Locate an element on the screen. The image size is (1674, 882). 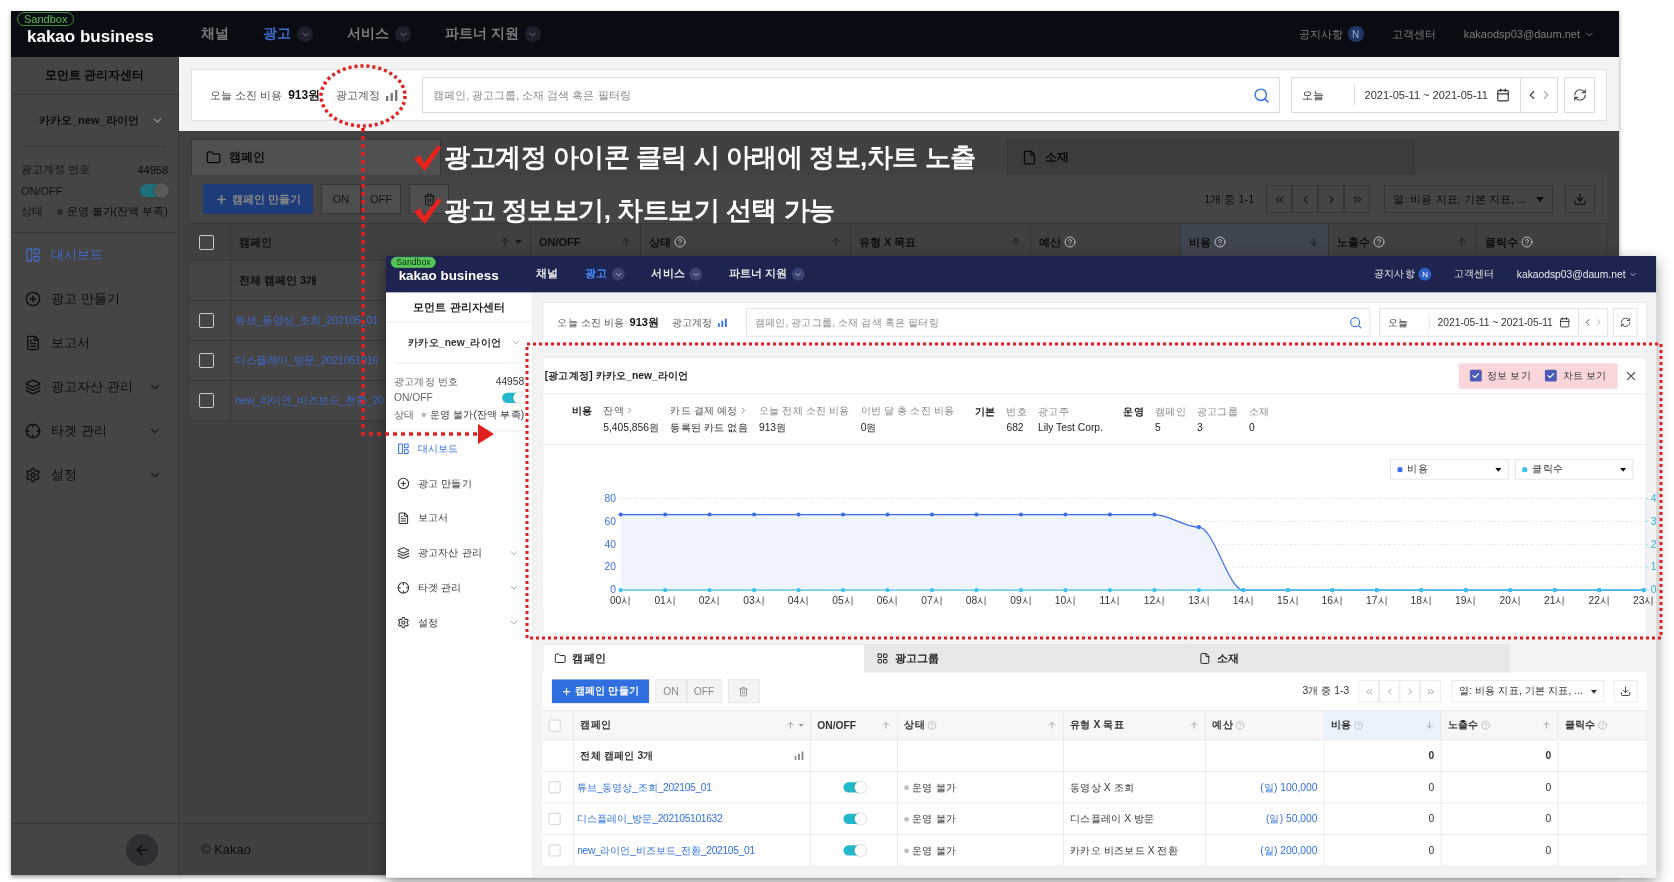
column-header: 비용 is located at coordinates (1383, 725).